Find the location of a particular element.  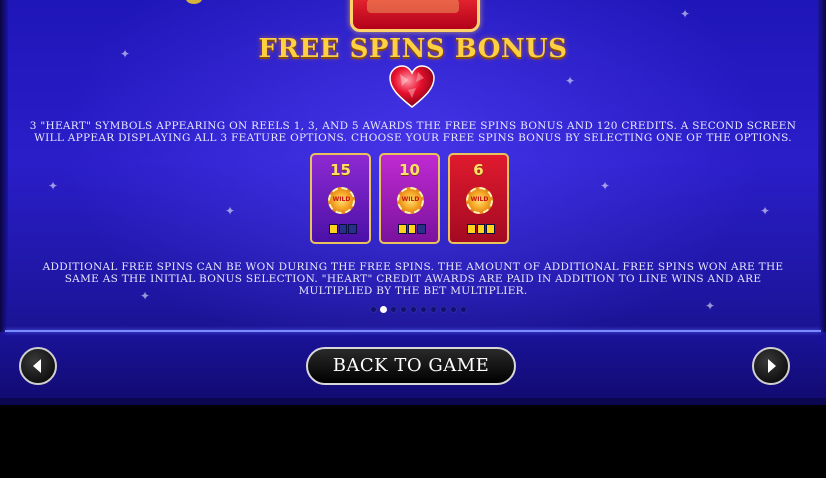

heart-icon is located at coordinates (412, 86).